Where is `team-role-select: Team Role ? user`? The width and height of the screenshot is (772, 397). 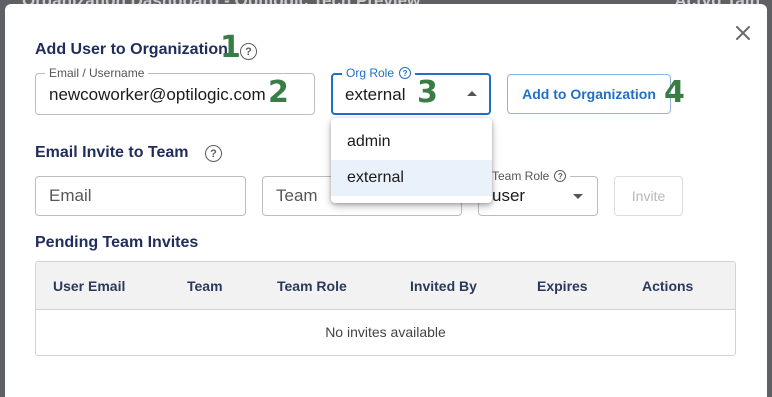
team-role-select: Team Role ? user is located at coordinates (538, 192).